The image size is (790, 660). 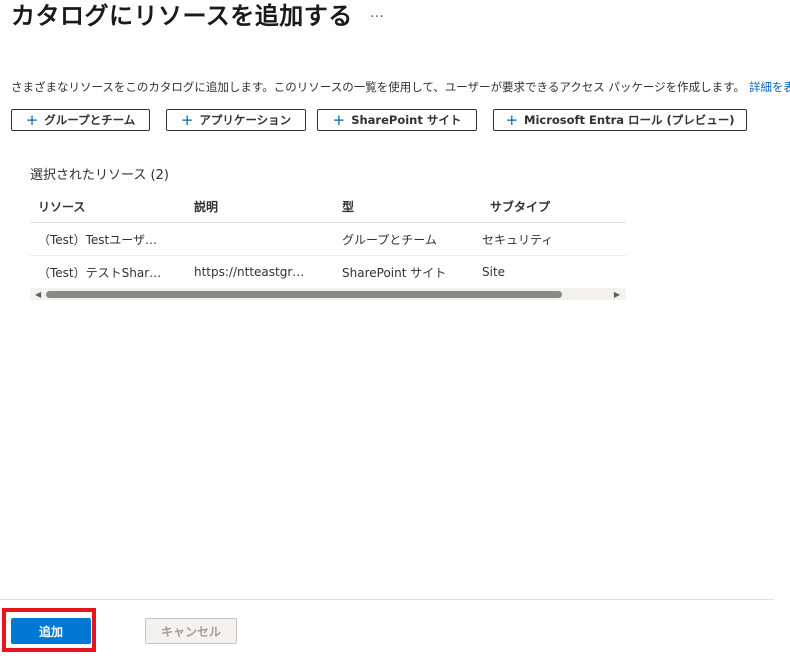 I want to click on add-groups-teams-button: + グループとチーム, so click(x=80, y=120).